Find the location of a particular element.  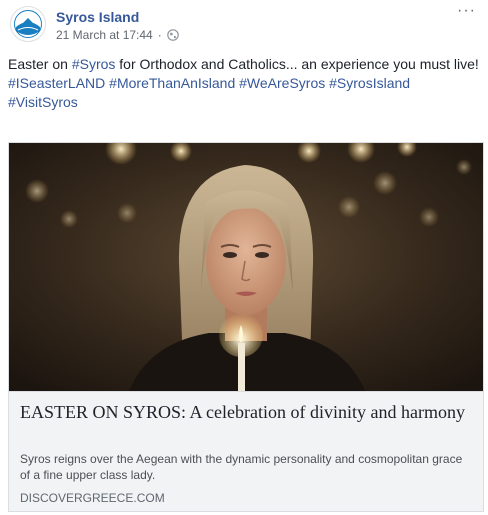

page-avatar is located at coordinates (28, 24).